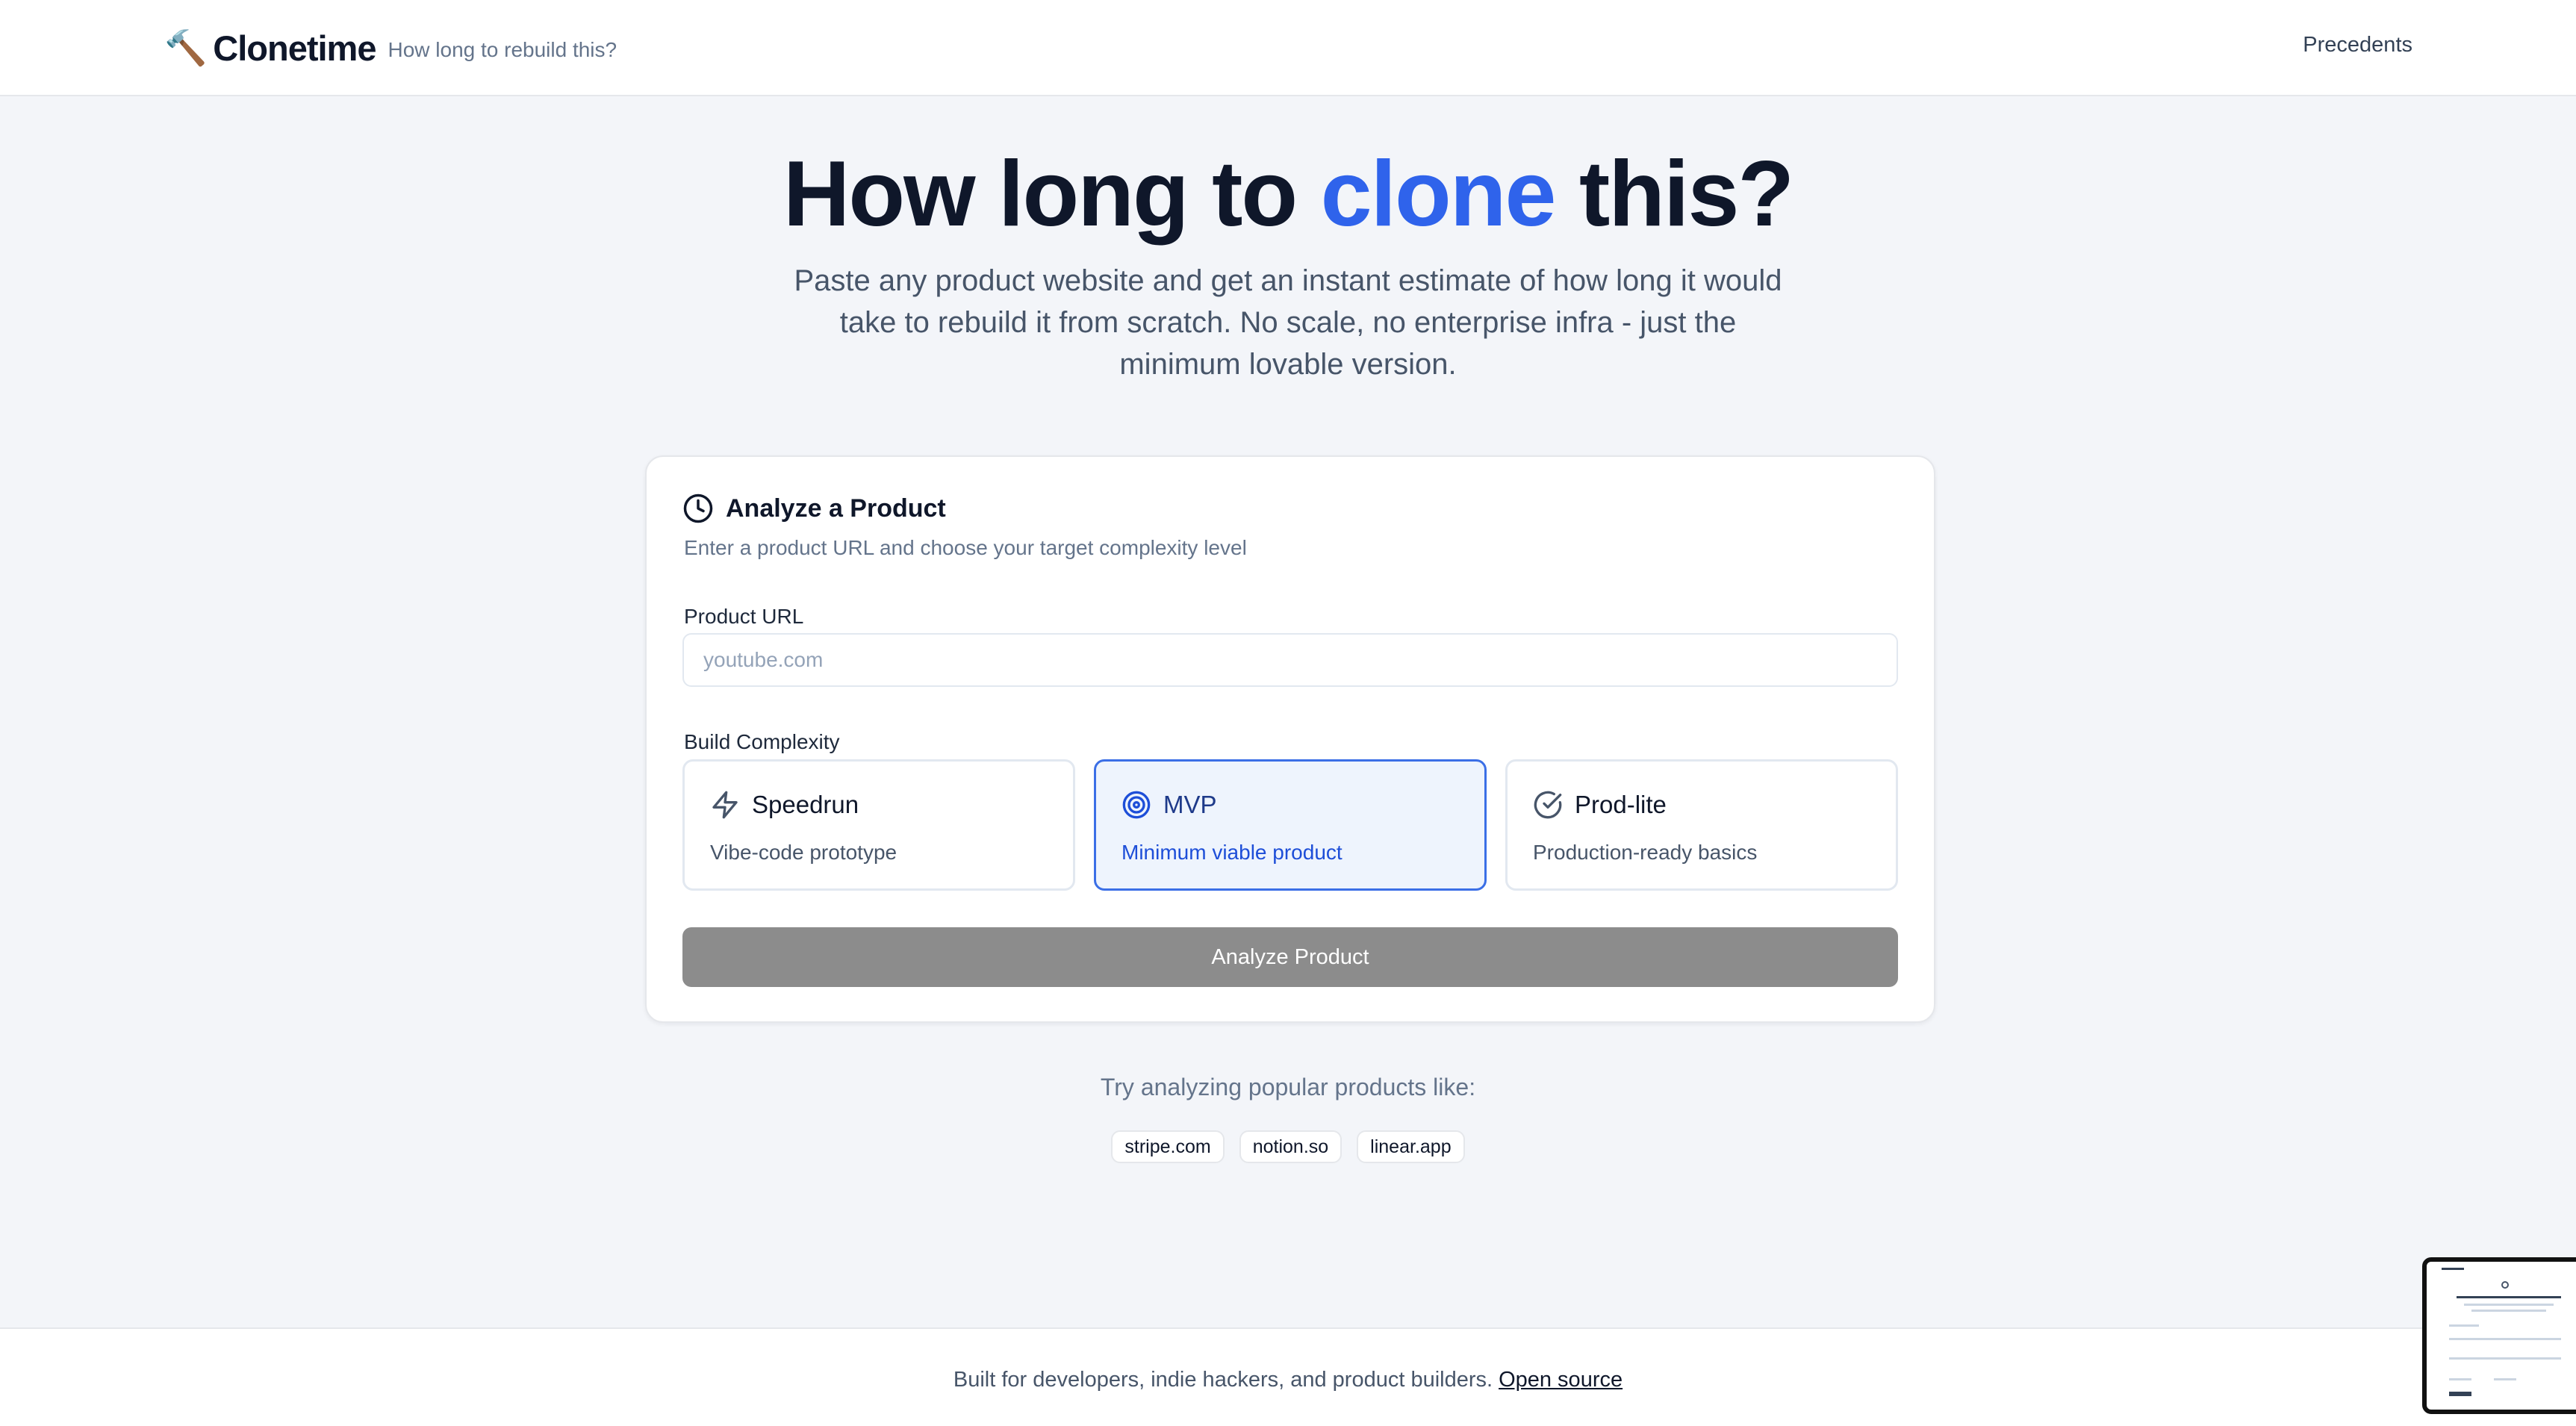 The height and width of the screenshot is (1426, 2576). What do you see at coordinates (2499, 1335) in the screenshot?
I see `preview-thumbnail` at bounding box center [2499, 1335].